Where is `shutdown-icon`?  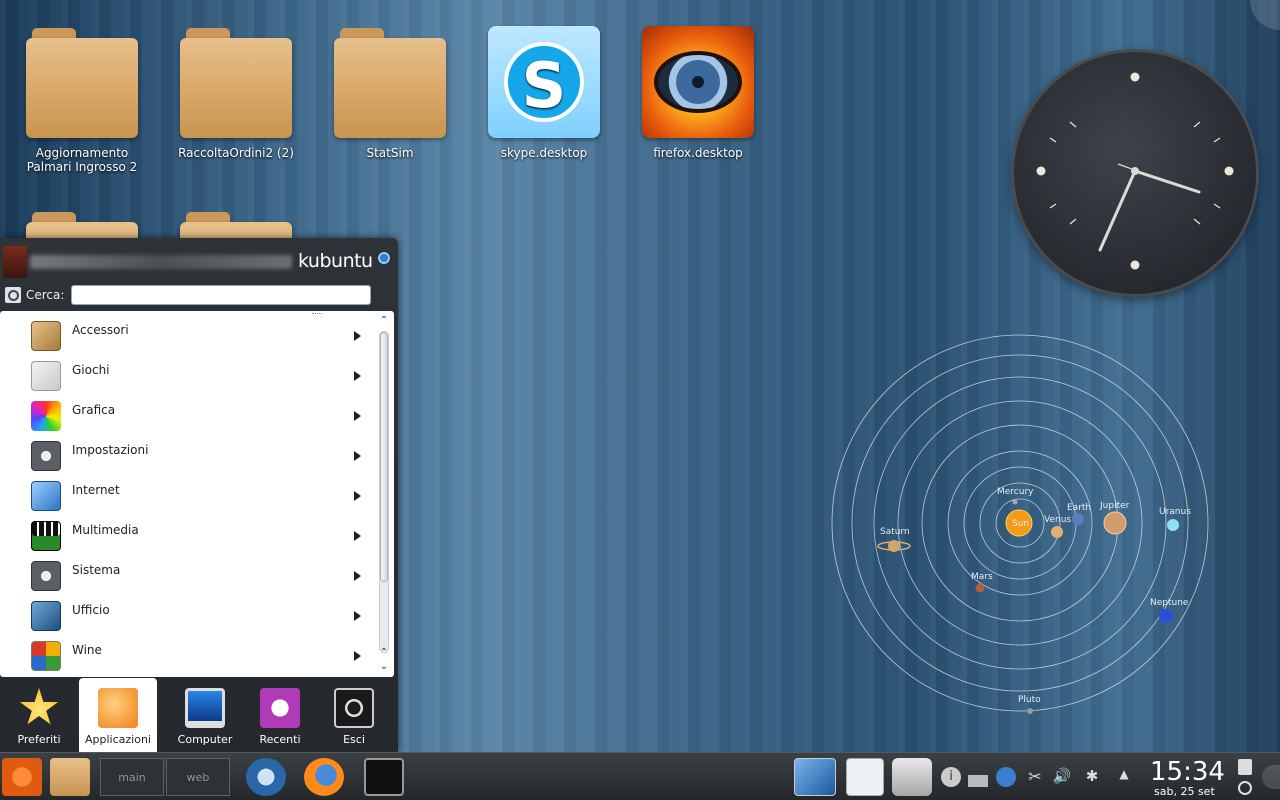
shutdown-icon is located at coordinates (1245, 788).